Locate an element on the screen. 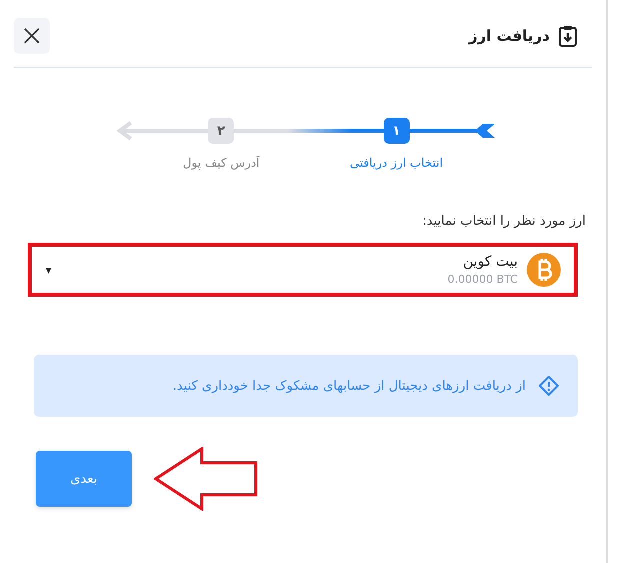  close-icon is located at coordinates (32, 36).